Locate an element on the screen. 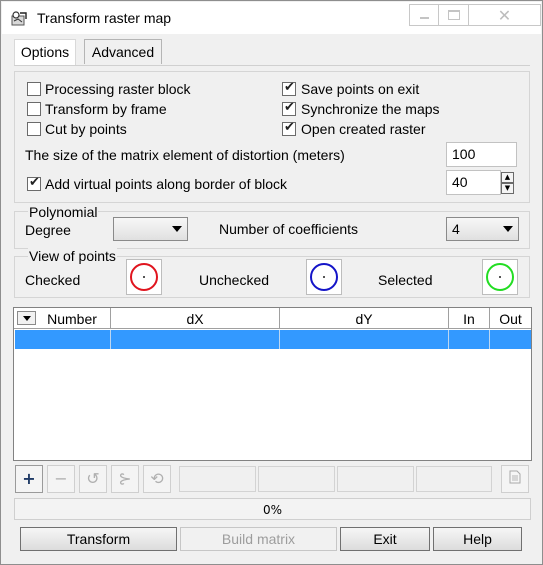  column-out: Out is located at coordinates (510, 318).